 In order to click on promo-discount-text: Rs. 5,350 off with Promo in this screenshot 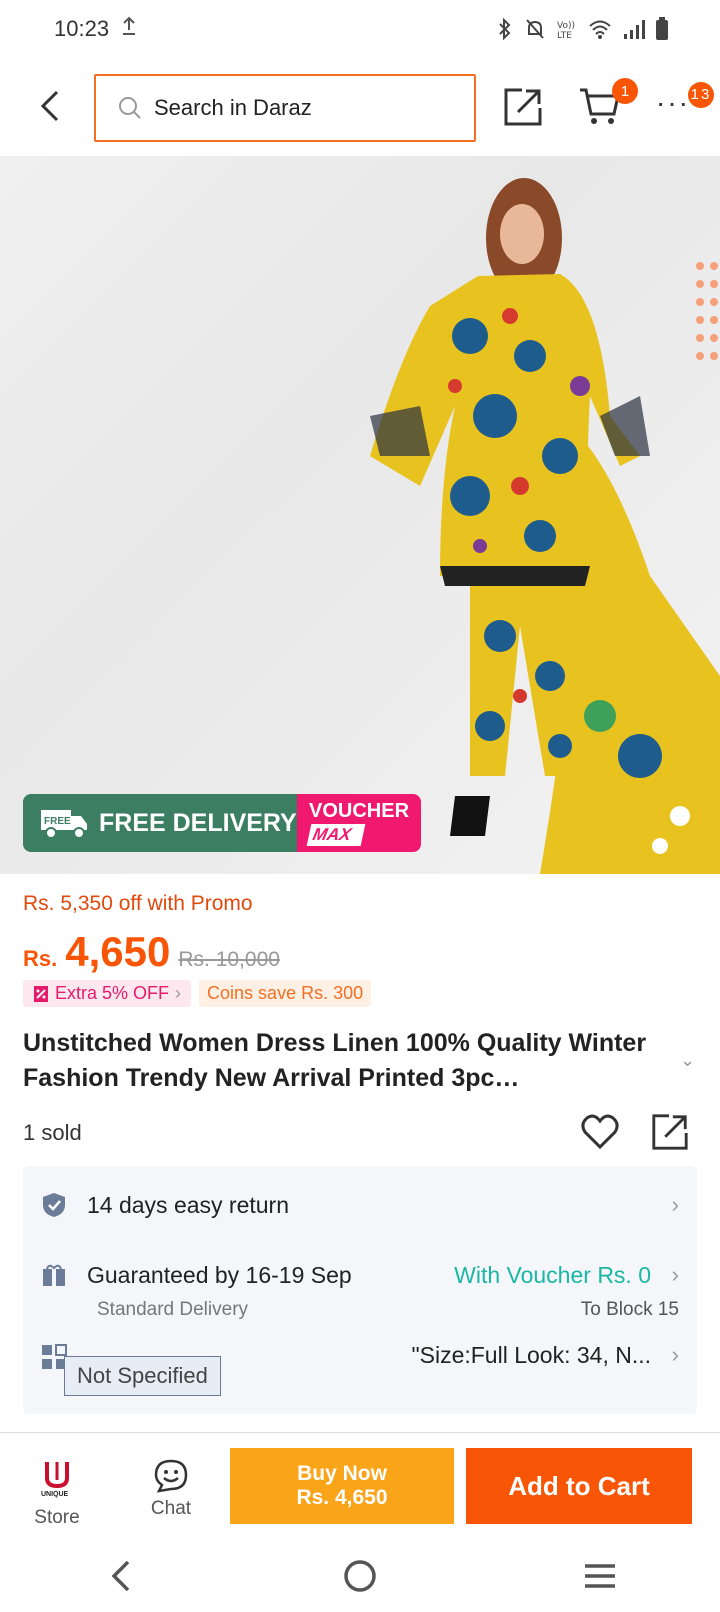, I will do `click(138, 903)`.